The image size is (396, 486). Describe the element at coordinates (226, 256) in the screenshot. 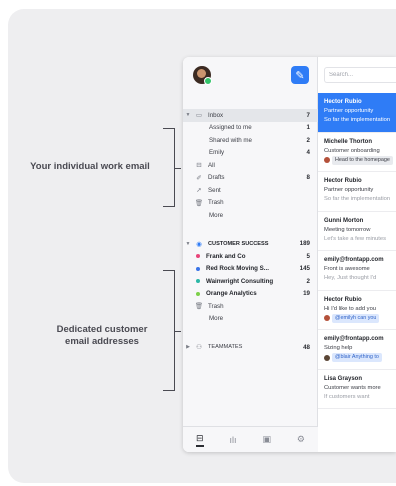

I see `sidebar-item-label: Frank and Co` at that location.